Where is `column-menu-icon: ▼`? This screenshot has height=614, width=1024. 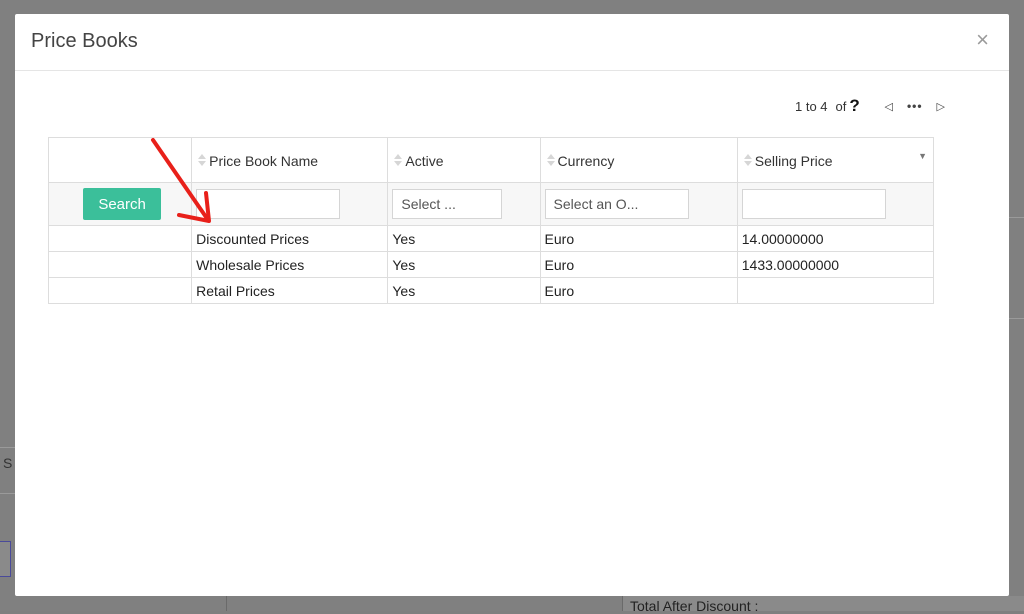
column-menu-icon: ▼ is located at coordinates (922, 156).